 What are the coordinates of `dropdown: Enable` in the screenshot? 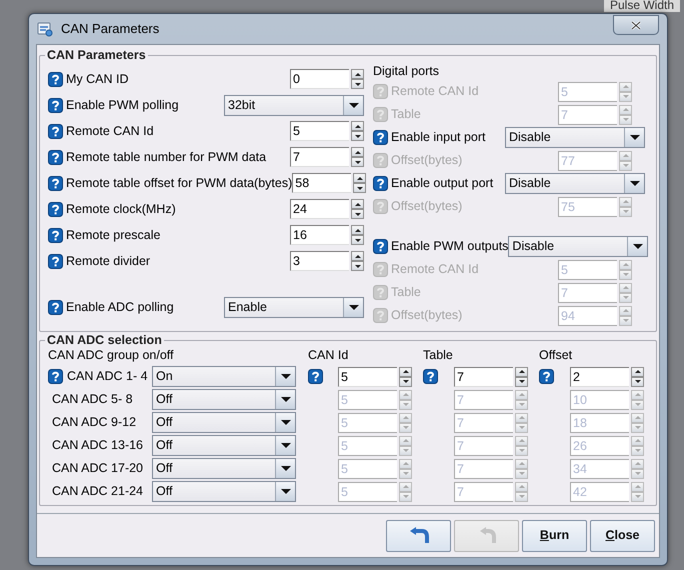 It's located at (294, 307).